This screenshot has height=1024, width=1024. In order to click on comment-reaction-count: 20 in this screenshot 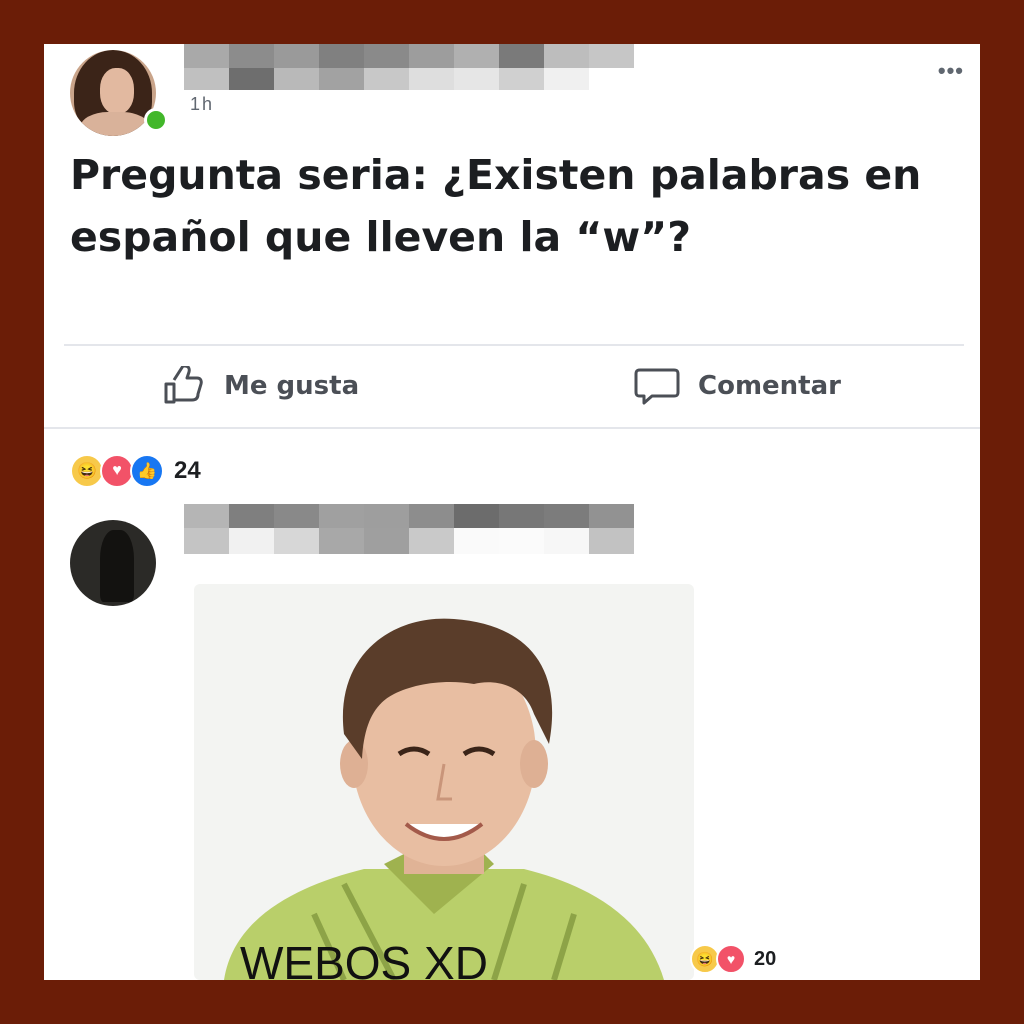, I will do `click(765, 958)`.